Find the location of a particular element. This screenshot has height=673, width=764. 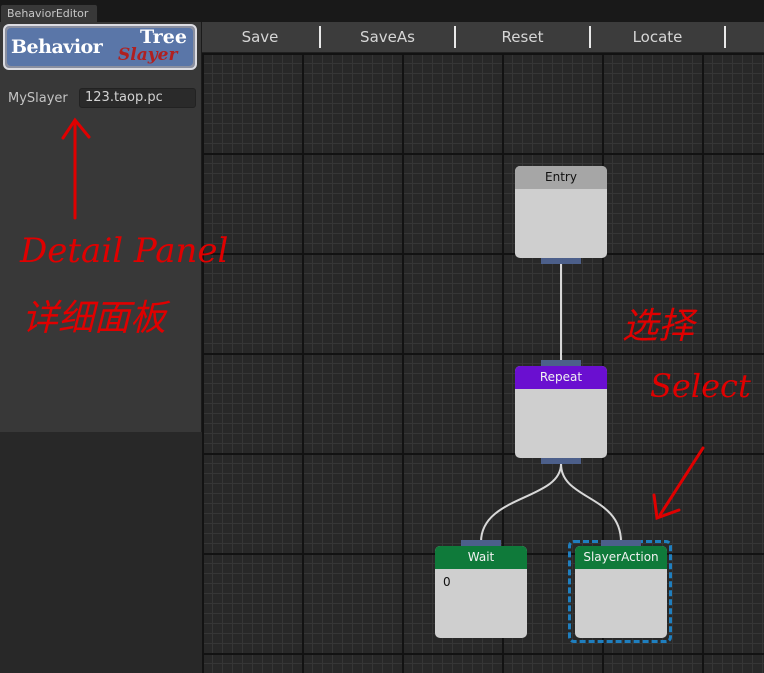

annotation-select-en: Select is located at coordinates (700, 386).